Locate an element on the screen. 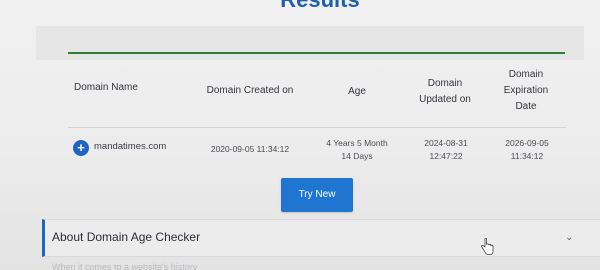 The image size is (600, 270). cell-updated-line2: 12:47:22 is located at coordinates (446, 156).